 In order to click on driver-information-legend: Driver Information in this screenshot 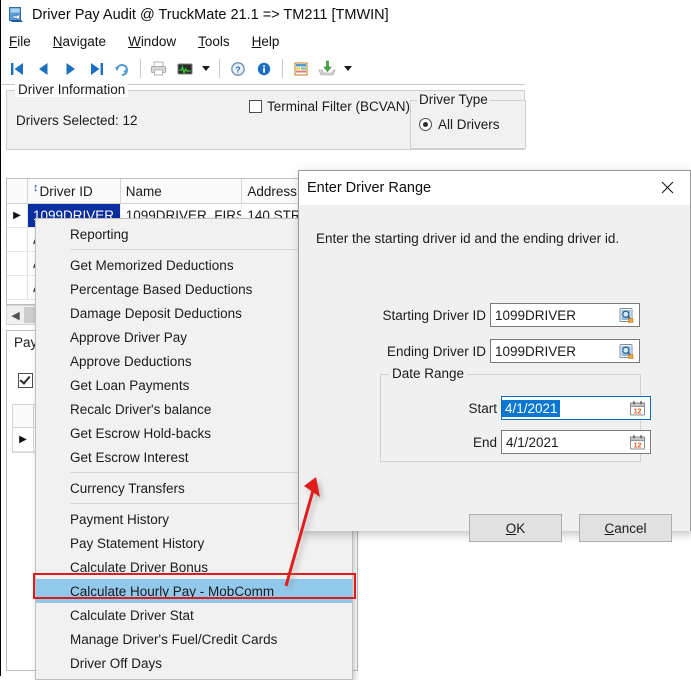, I will do `click(72, 89)`.